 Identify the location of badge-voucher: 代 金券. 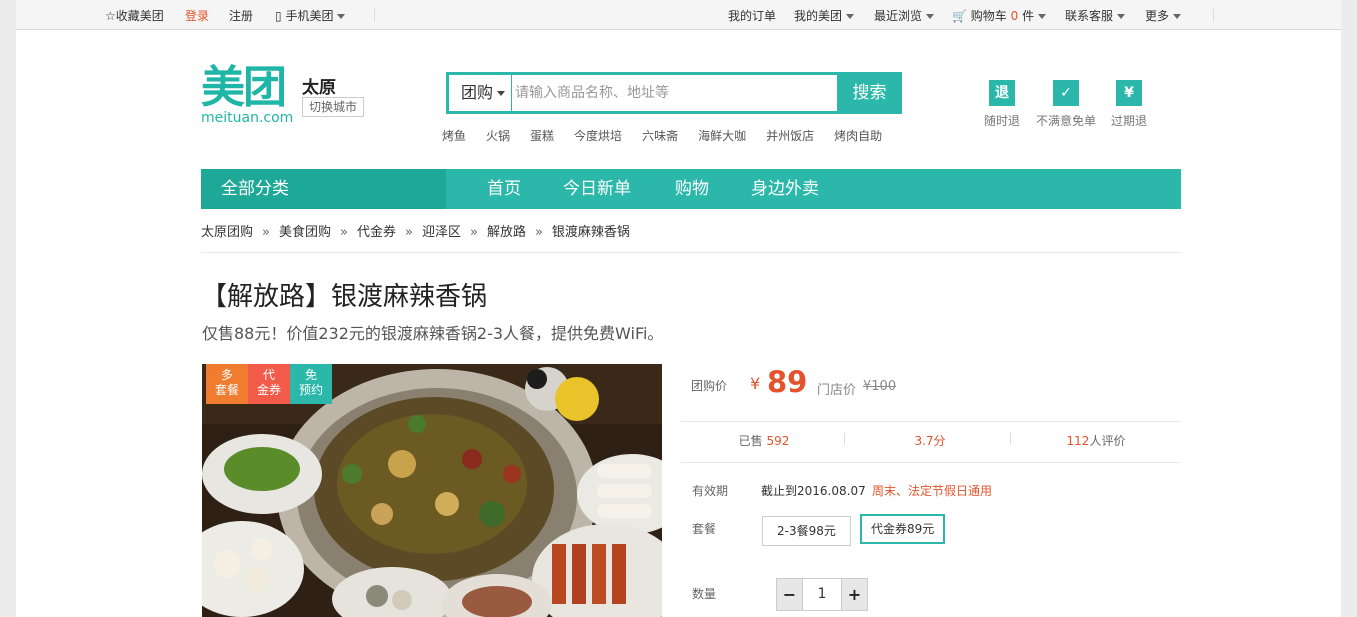
(269, 384).